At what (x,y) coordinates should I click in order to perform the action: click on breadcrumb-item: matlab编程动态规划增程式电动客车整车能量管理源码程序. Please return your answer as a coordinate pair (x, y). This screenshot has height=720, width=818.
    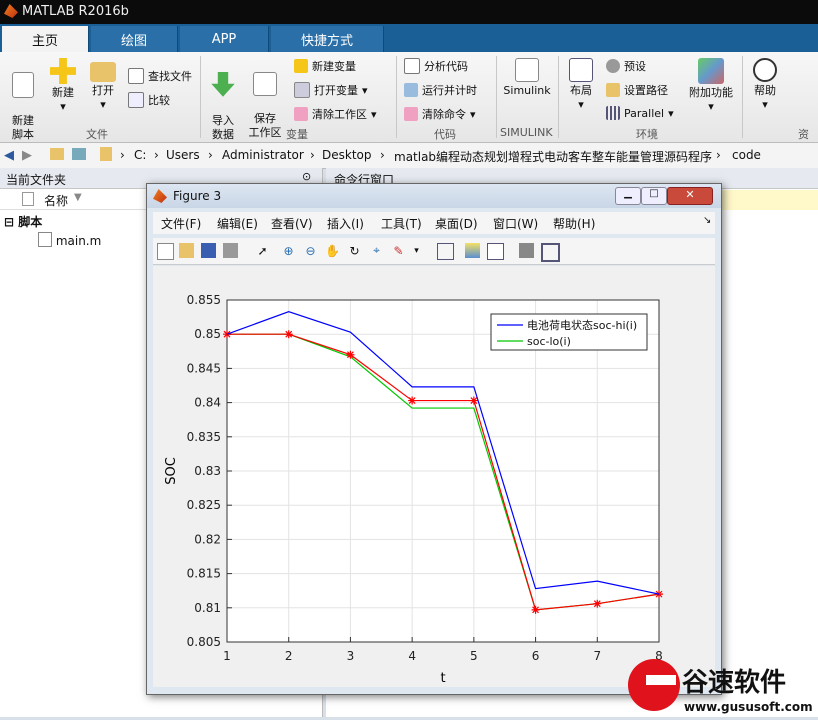
    Looking at the image, I should click on (553, 156).